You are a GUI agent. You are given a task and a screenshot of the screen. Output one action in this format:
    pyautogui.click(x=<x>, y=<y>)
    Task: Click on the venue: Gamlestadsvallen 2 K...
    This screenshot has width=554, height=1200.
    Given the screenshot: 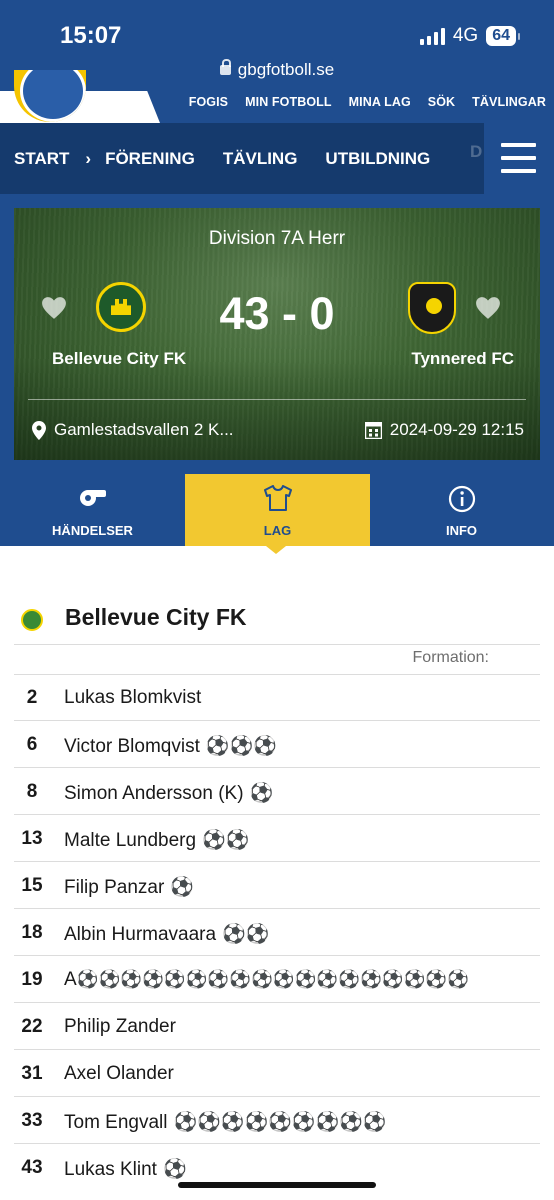 What is the action you would take?
    pyautogui.click(x=133, y=430)
    